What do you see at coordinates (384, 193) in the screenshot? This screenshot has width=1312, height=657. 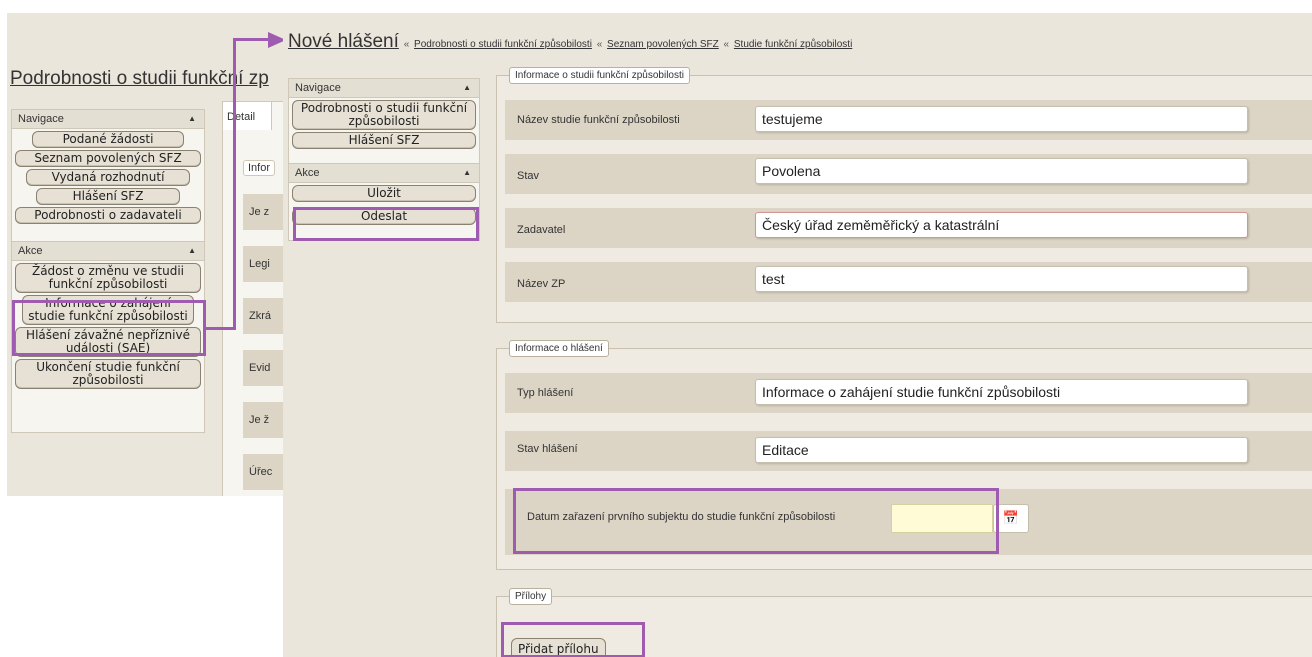 I see `save-button: Uložit` at bounding box center [384, 193].